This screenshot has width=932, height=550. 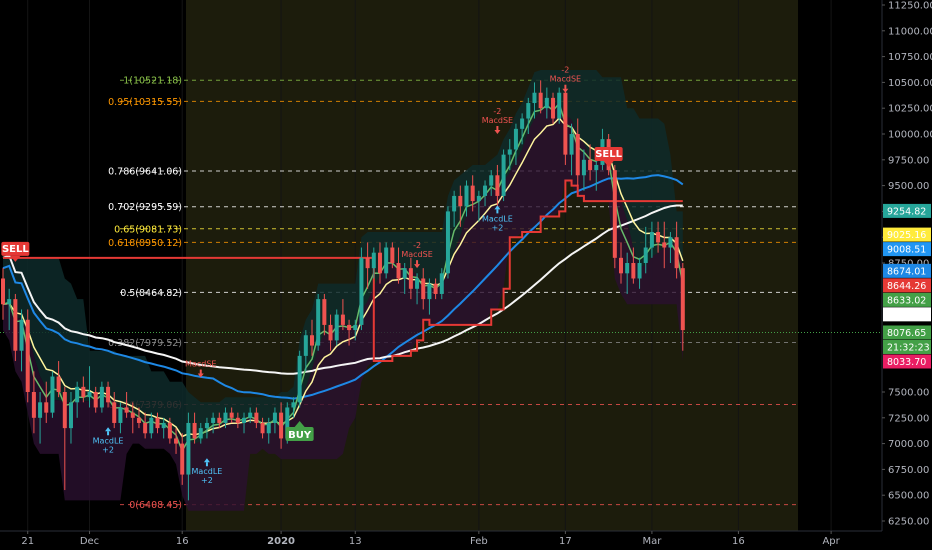 What do you see at coordinates (910, 109) in the screenshot?
I see `price-tick-label: 10250.00` at bounding box center [910, 109].